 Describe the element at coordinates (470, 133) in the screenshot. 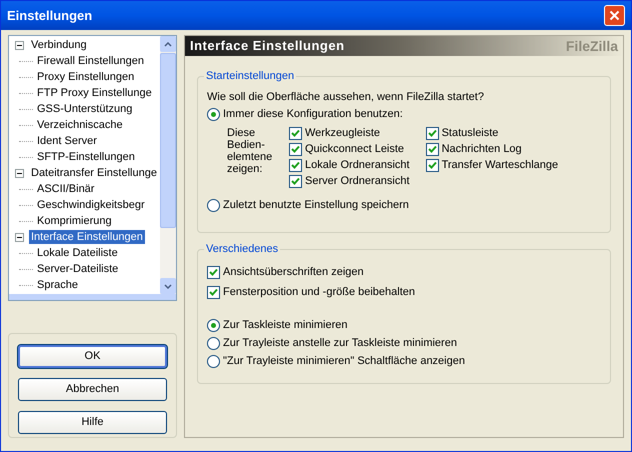

I see `checkbox-label: Statusleiste` at that location.